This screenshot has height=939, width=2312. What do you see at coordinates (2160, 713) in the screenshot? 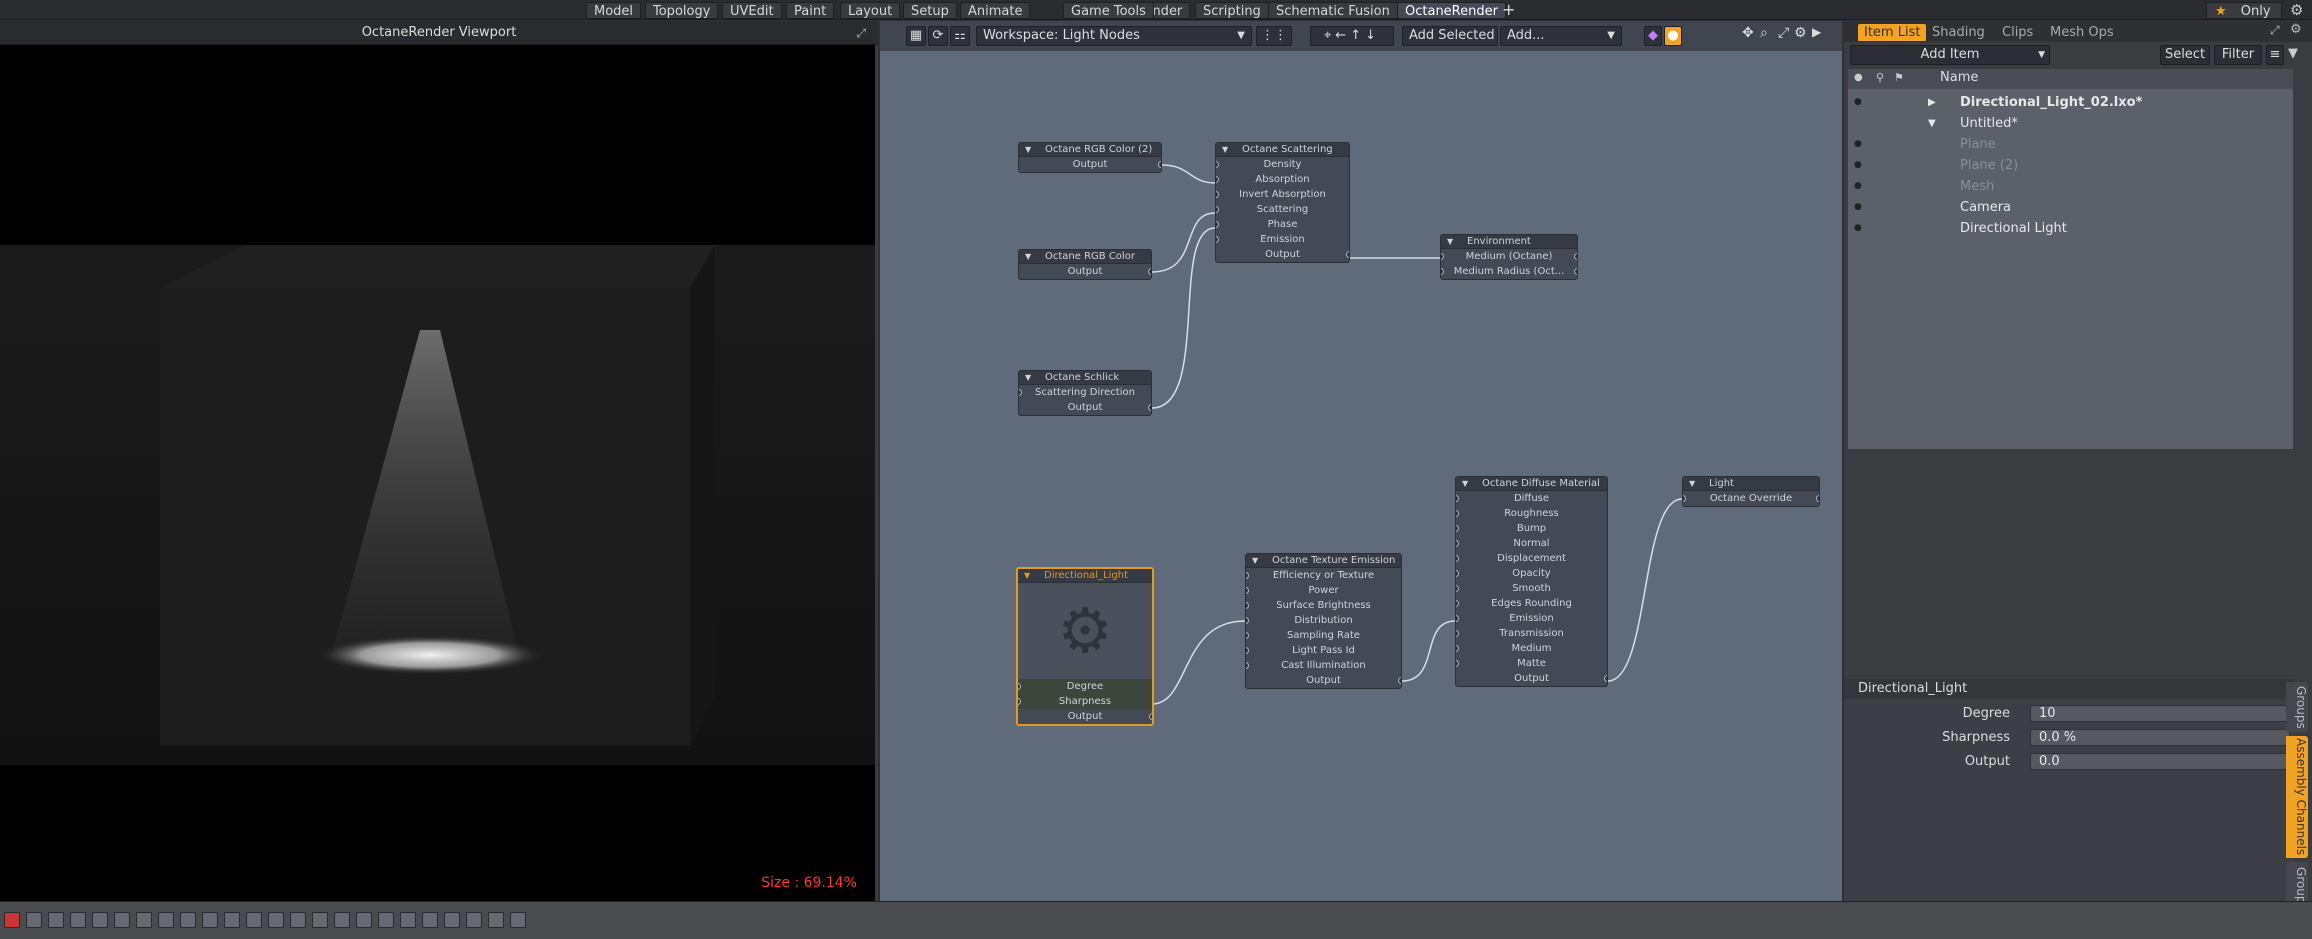
I see `degree-field: 10` at bounding box center [2160, 713].